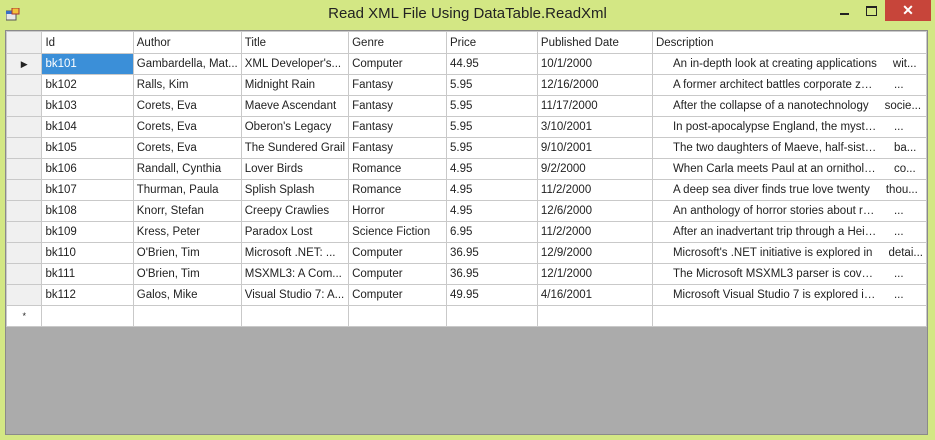 This screenshot has width=935, height=440. I want to click on cell-published-date: 9/10/2001, so click(594, 148).